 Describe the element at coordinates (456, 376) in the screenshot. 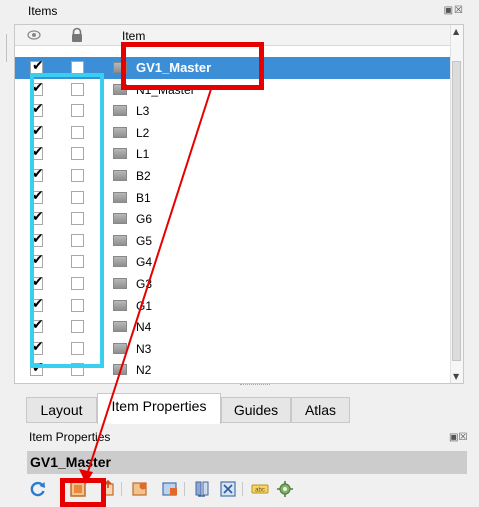

I see `scroll-down-arrow-icon: ▼` at that location.